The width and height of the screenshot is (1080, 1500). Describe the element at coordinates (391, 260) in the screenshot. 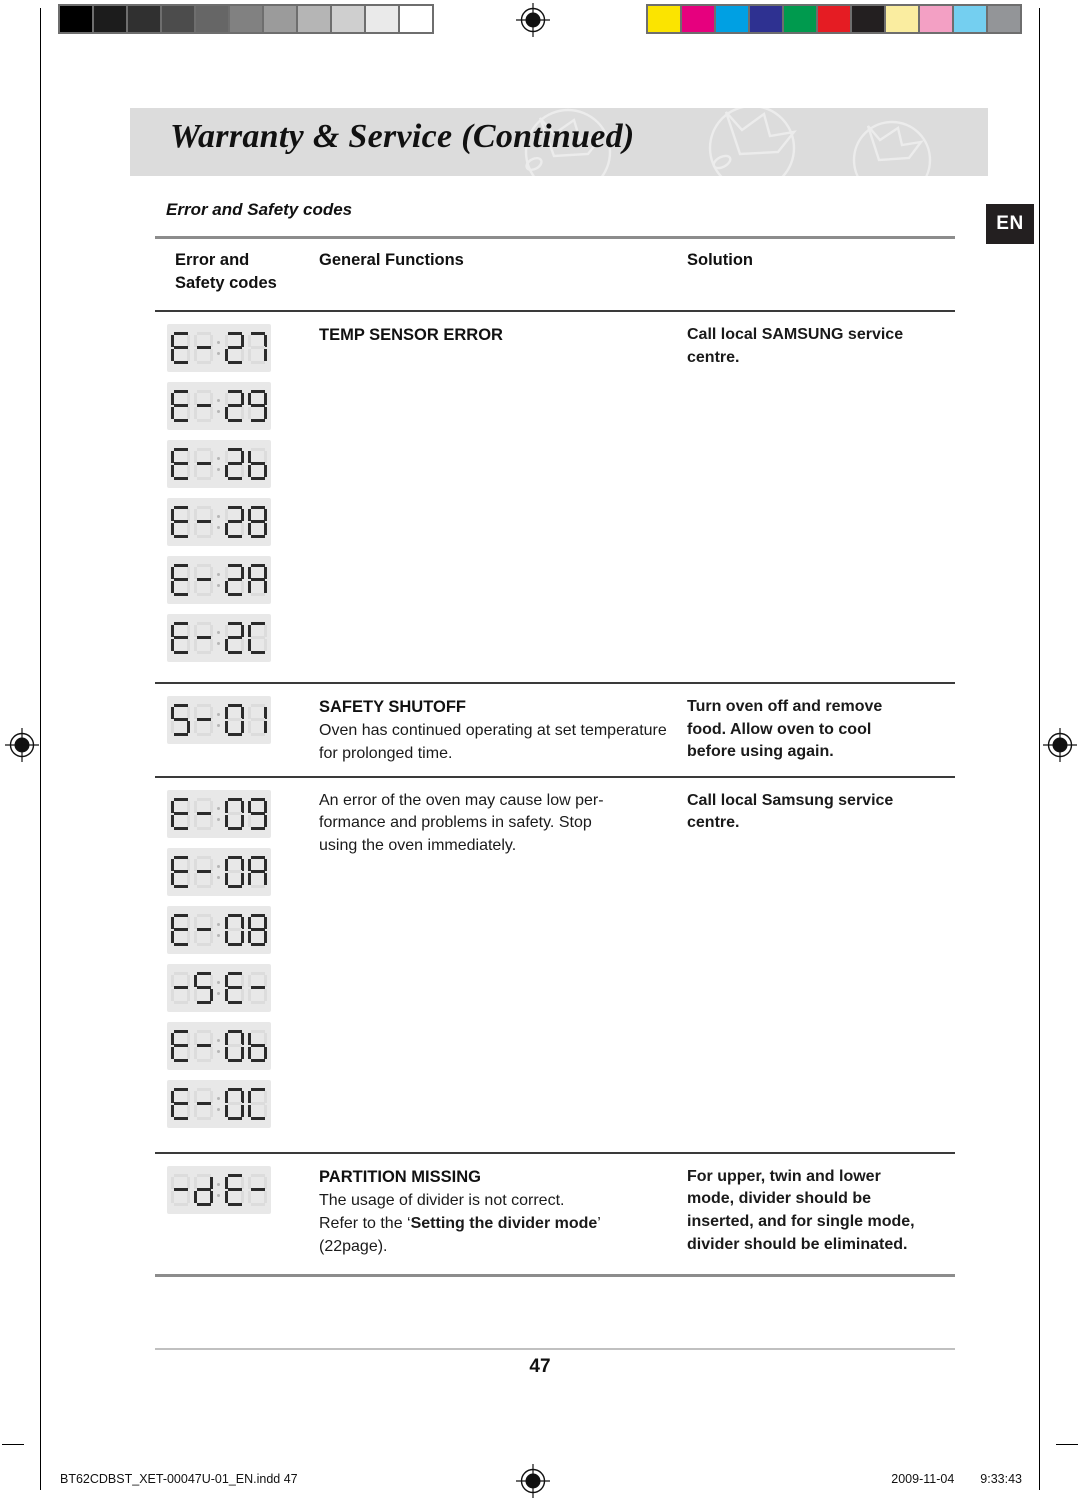

I see `column-header-functions: General Functions` at that location.